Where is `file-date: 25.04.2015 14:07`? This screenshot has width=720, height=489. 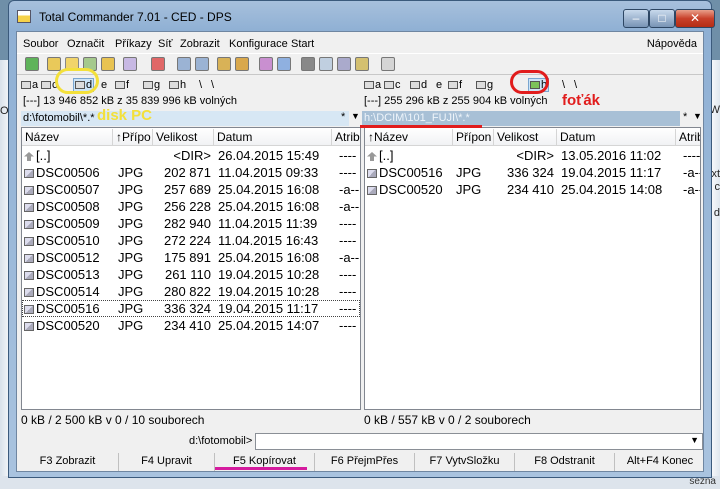 file-date: 25.04.2015 14:07 is located at coordinates (269, 325).